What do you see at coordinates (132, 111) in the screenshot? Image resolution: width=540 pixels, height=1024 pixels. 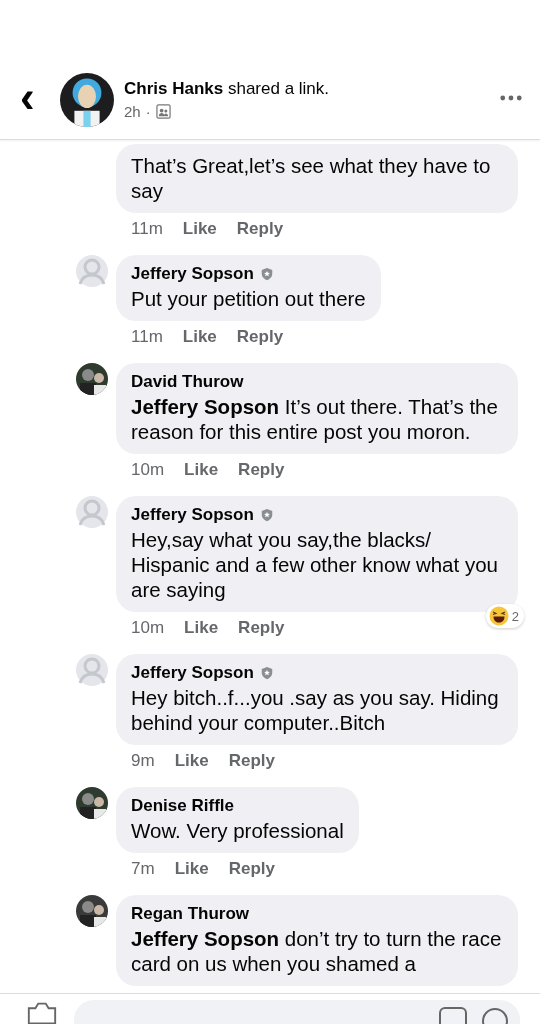 I see `post-time: 2h` at bounding box center [132, 111].